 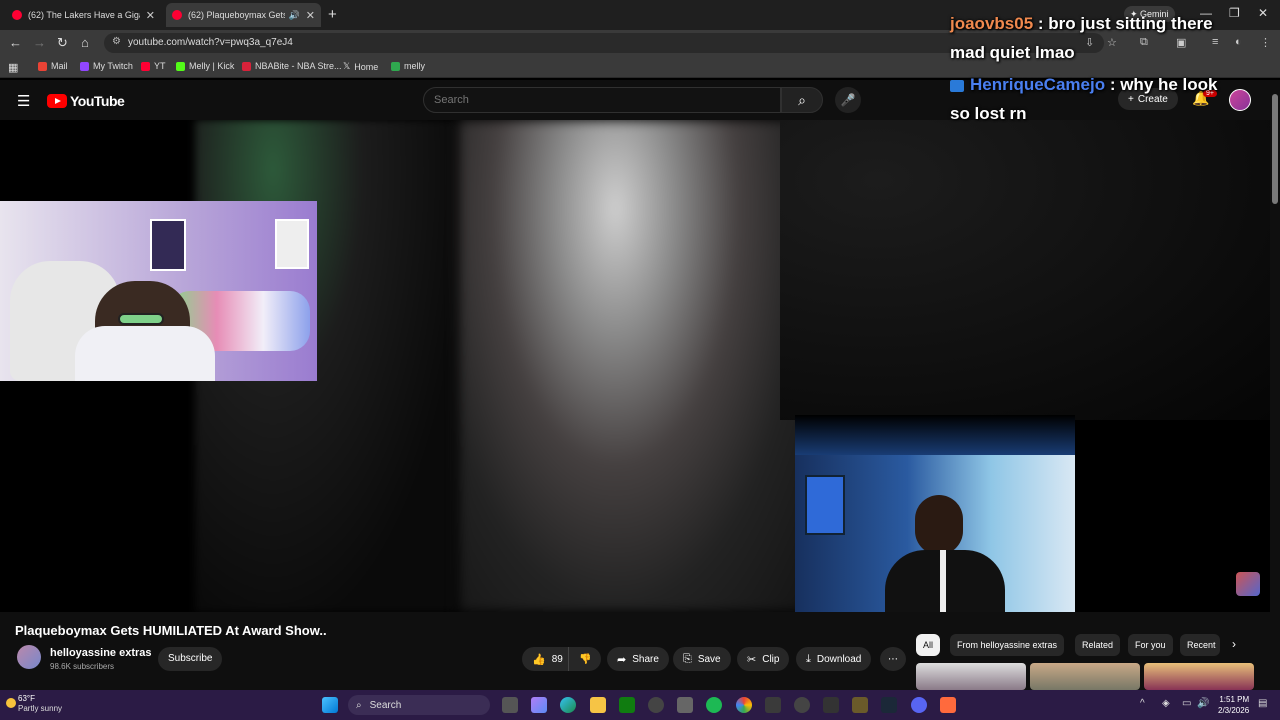 I want to click on share-button: ➦ Share, so click(x=638, y=659).